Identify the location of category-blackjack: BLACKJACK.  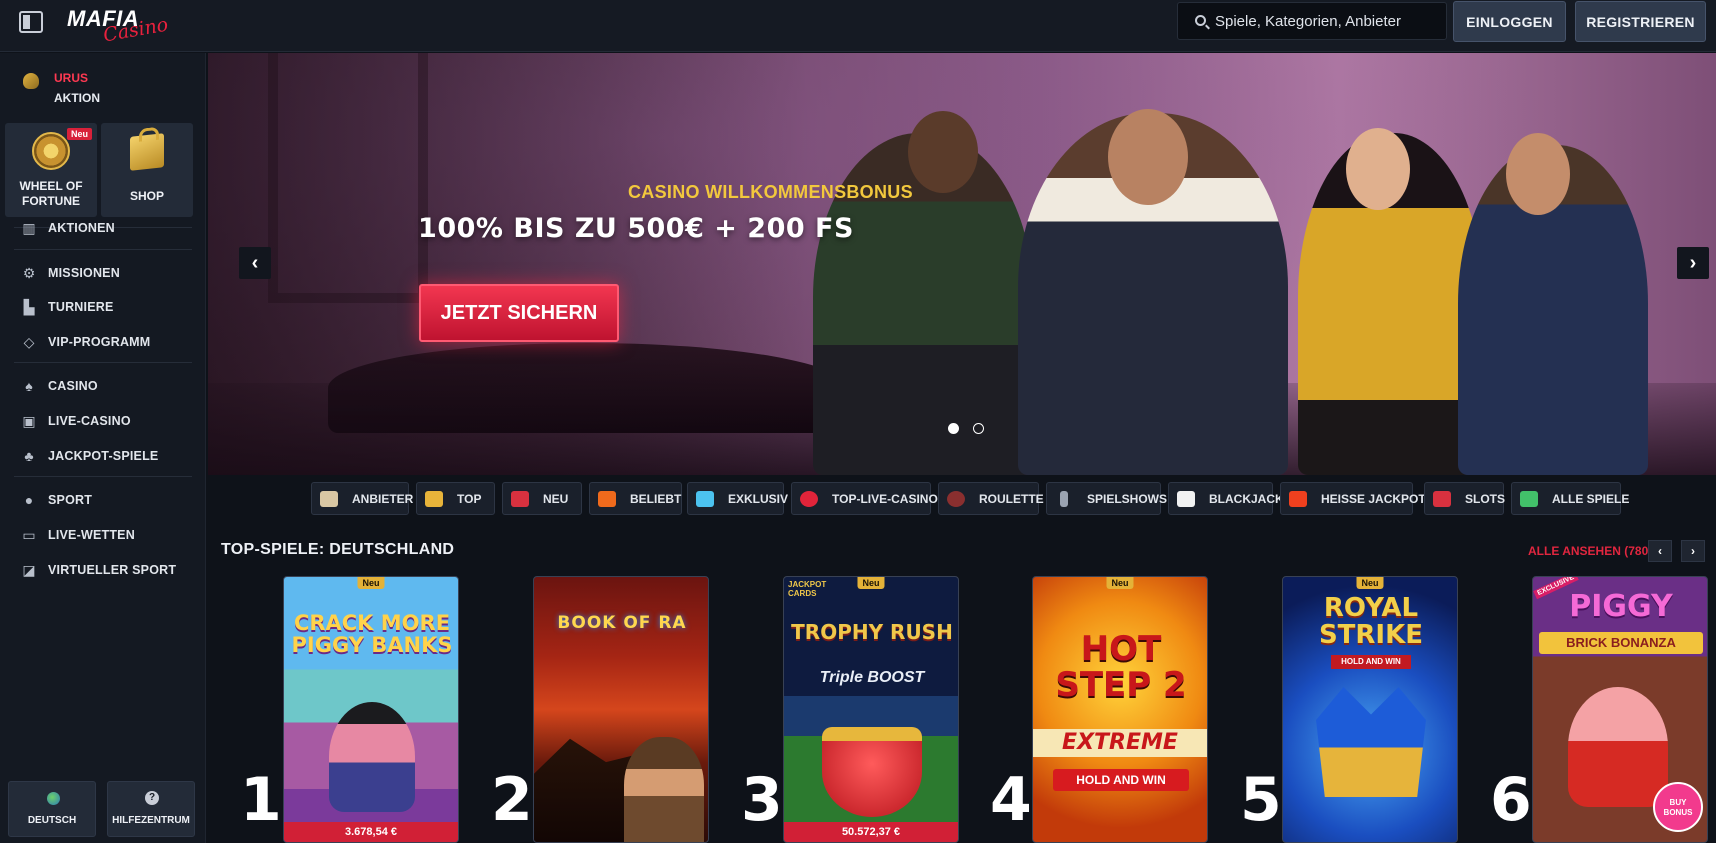
(1226, 498).